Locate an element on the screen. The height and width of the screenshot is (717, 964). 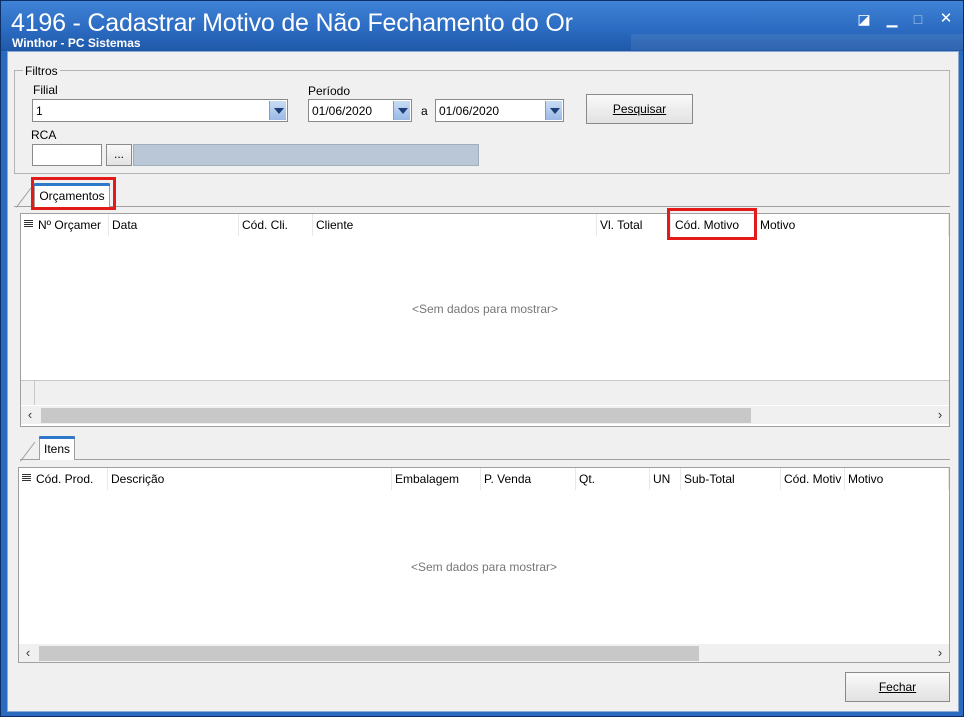
periodo-label: Período is located at coordinates (329, 91).